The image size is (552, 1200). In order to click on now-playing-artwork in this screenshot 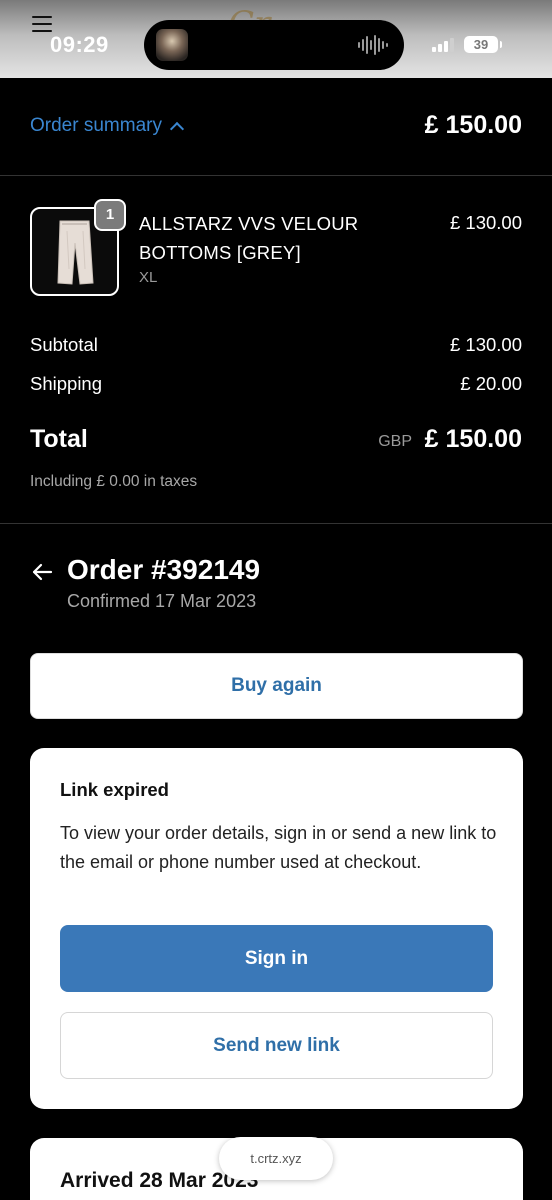, I will do `click(172, 45)`.